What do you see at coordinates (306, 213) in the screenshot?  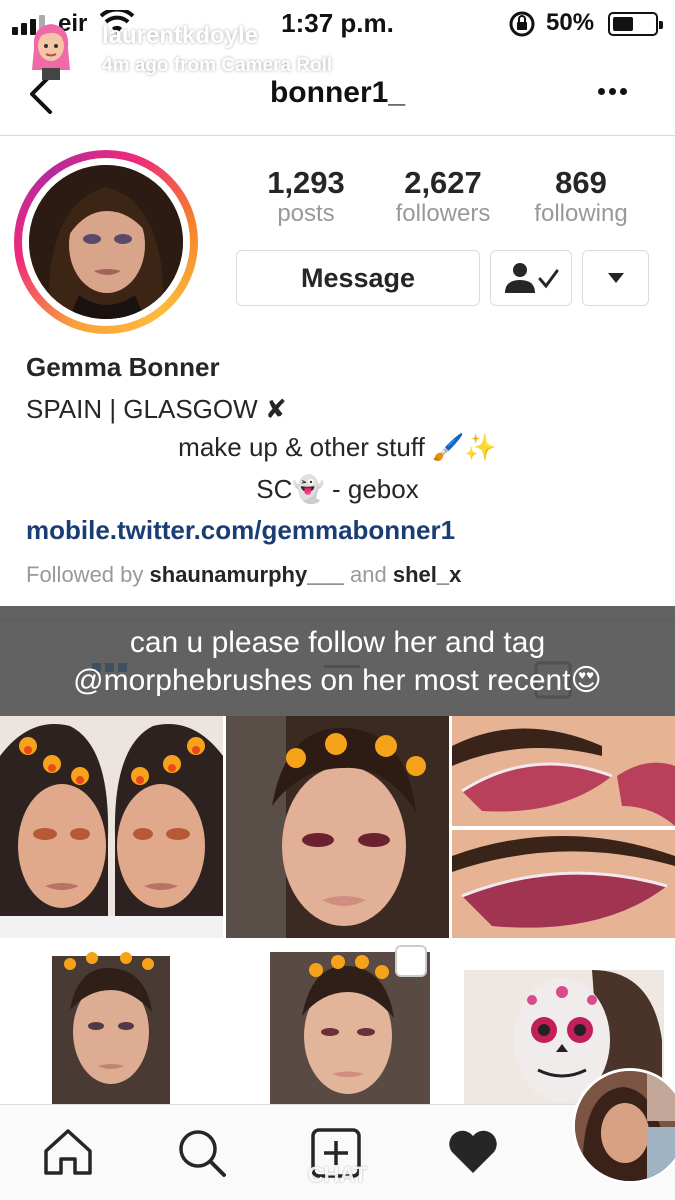 I see `stat-posts-label: posts` at bounding box center [306, 213].